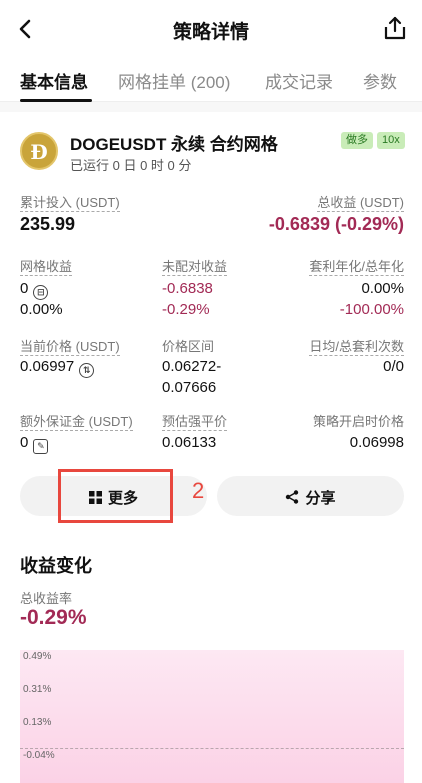 The image size is (422, 783). What do you see at coordinates (53, 617) in the screenshot?
I see `total-return-rate-value: -0.29%` at bounding box center [53, 617].